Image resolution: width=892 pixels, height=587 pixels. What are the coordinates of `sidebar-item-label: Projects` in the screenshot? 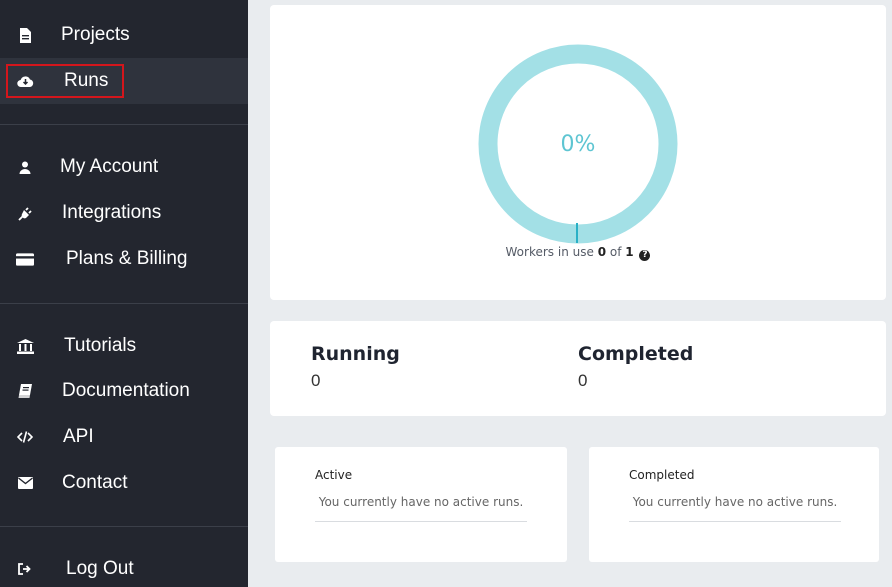 It's located at (95, 34).